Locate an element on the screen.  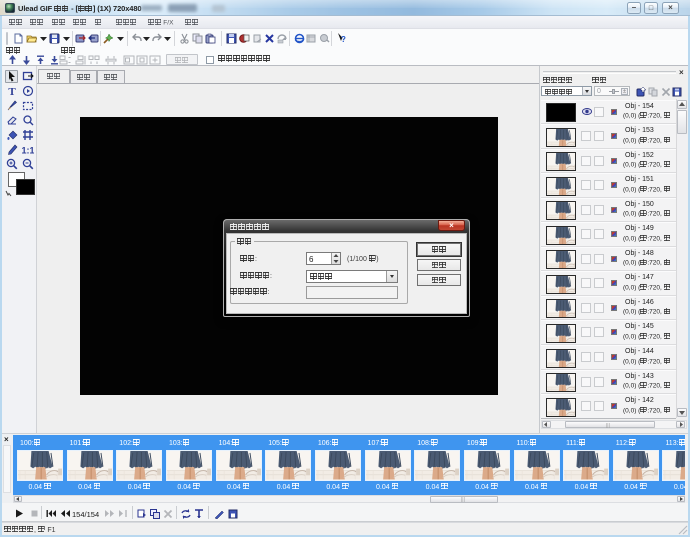
svg-text: T is located at coordinates (12, 91).